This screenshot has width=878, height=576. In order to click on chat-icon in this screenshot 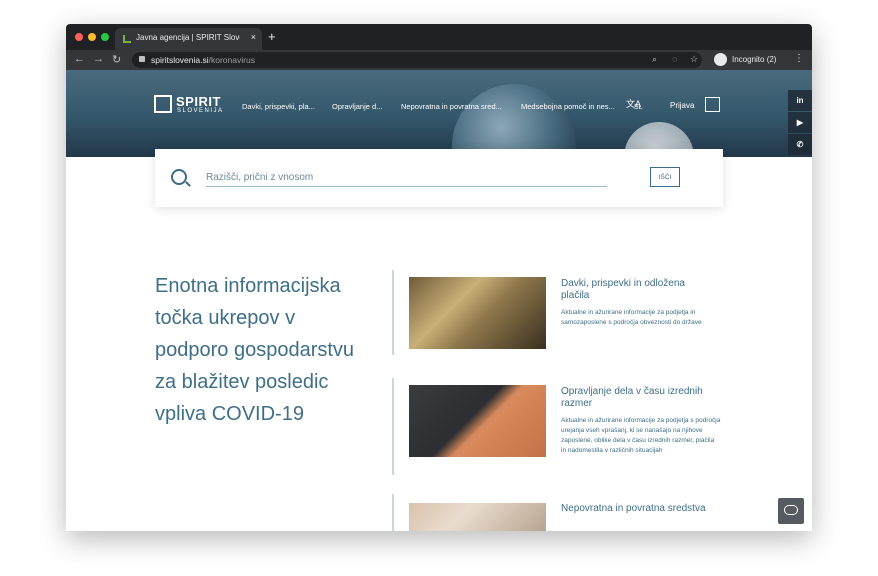, I will do `click(791, 510)`.